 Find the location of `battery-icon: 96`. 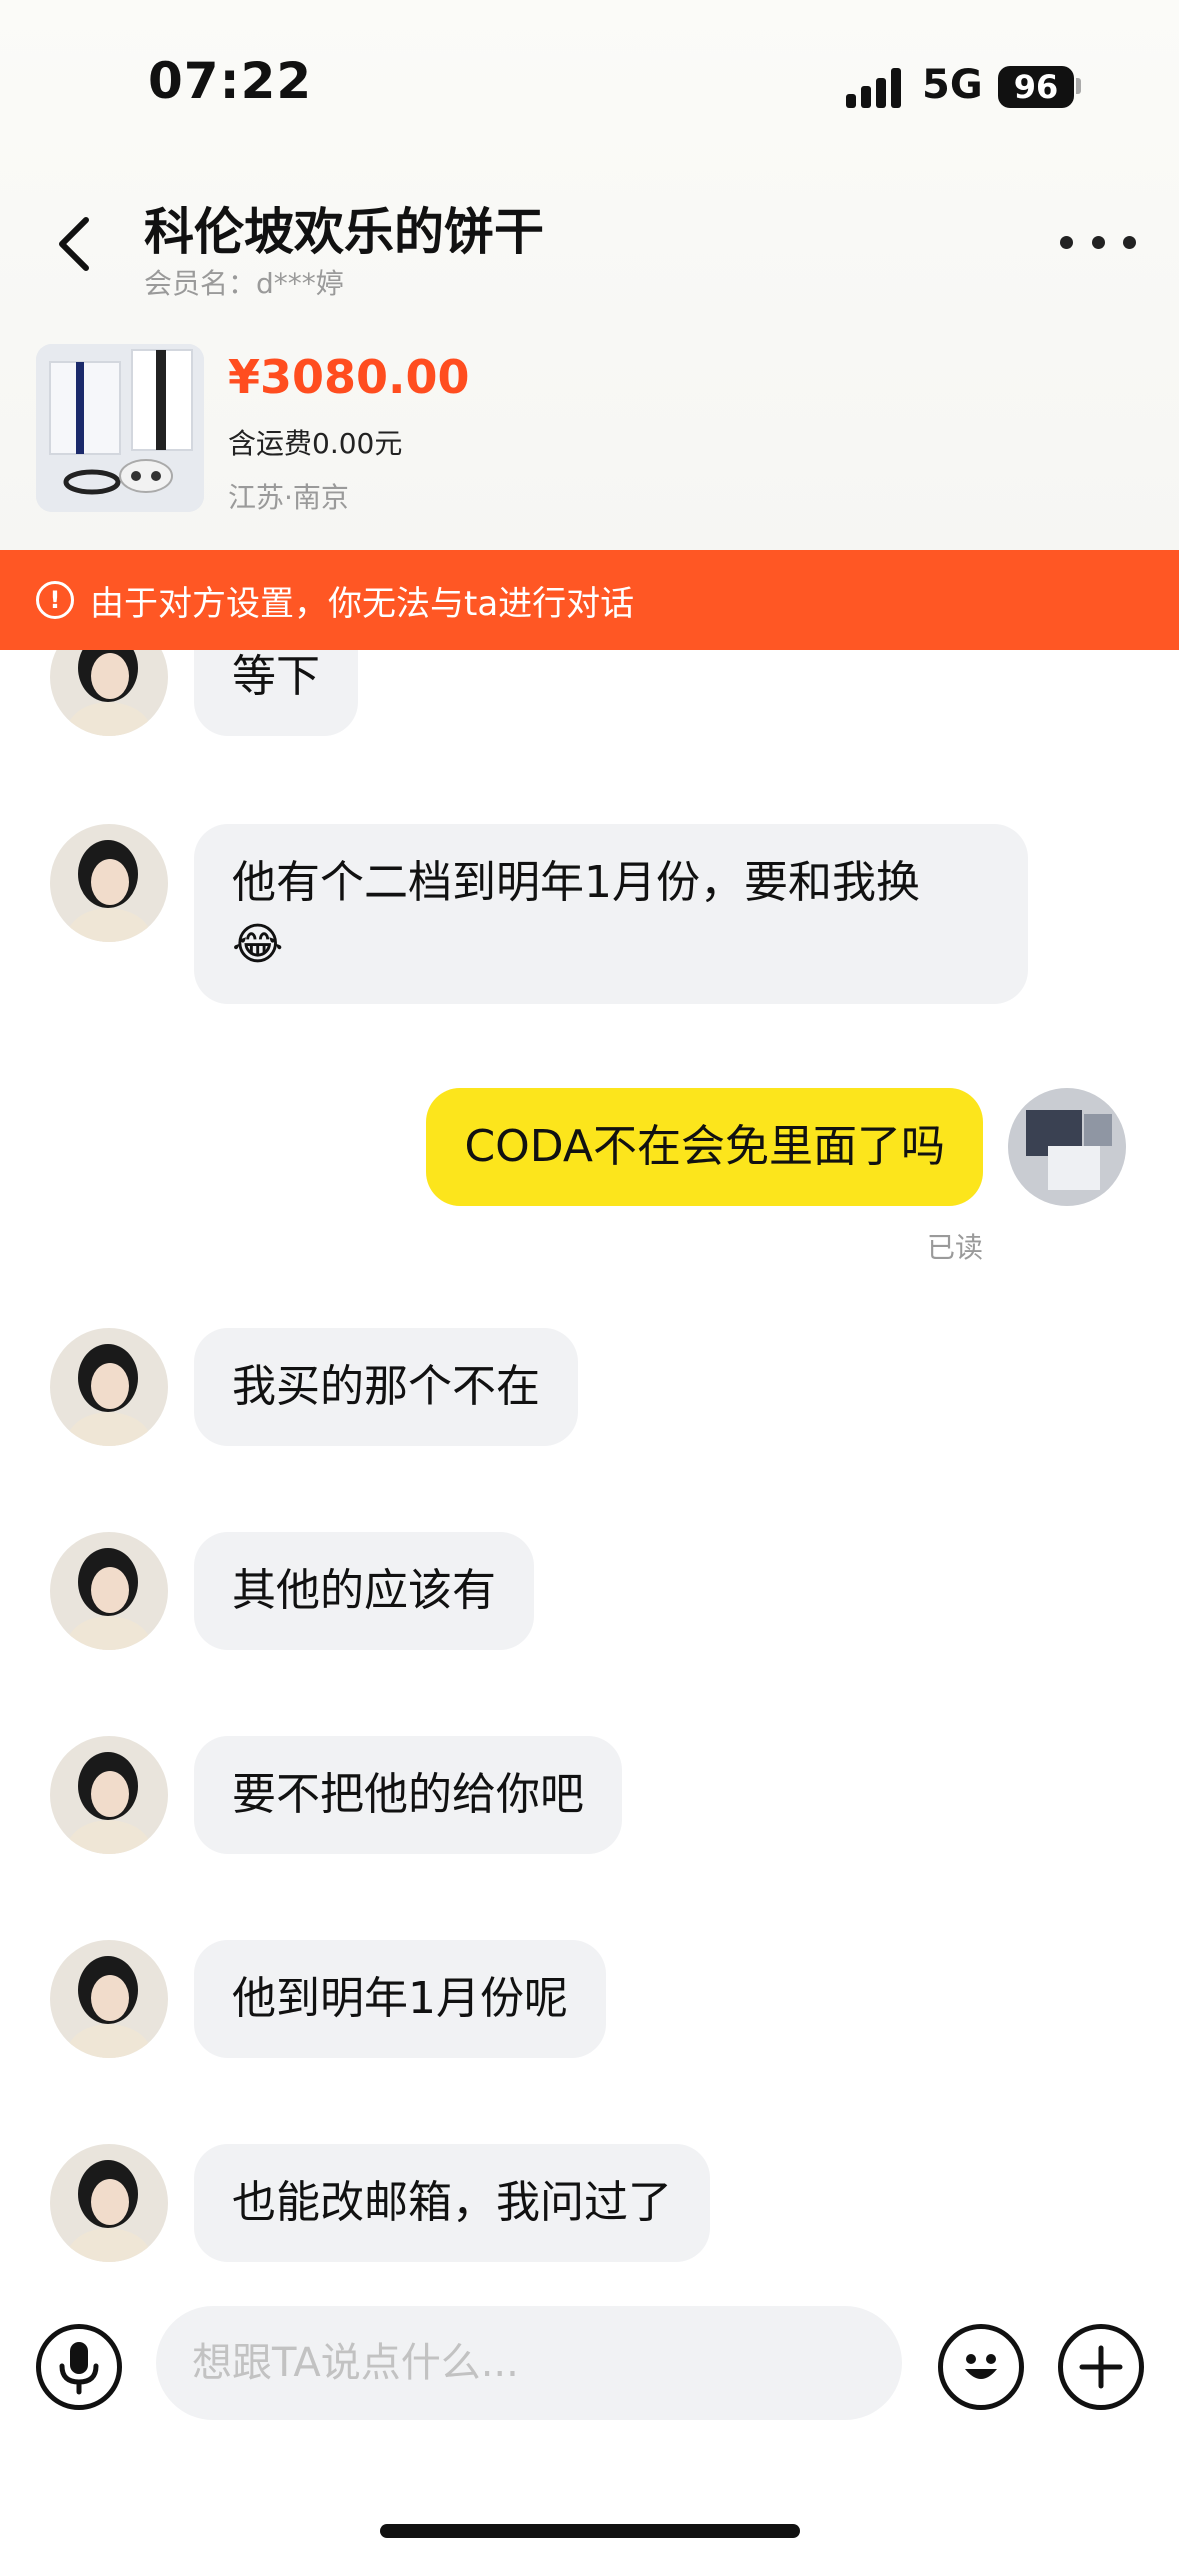

battery-icon: 96 is located at coordinates (1036, 87).